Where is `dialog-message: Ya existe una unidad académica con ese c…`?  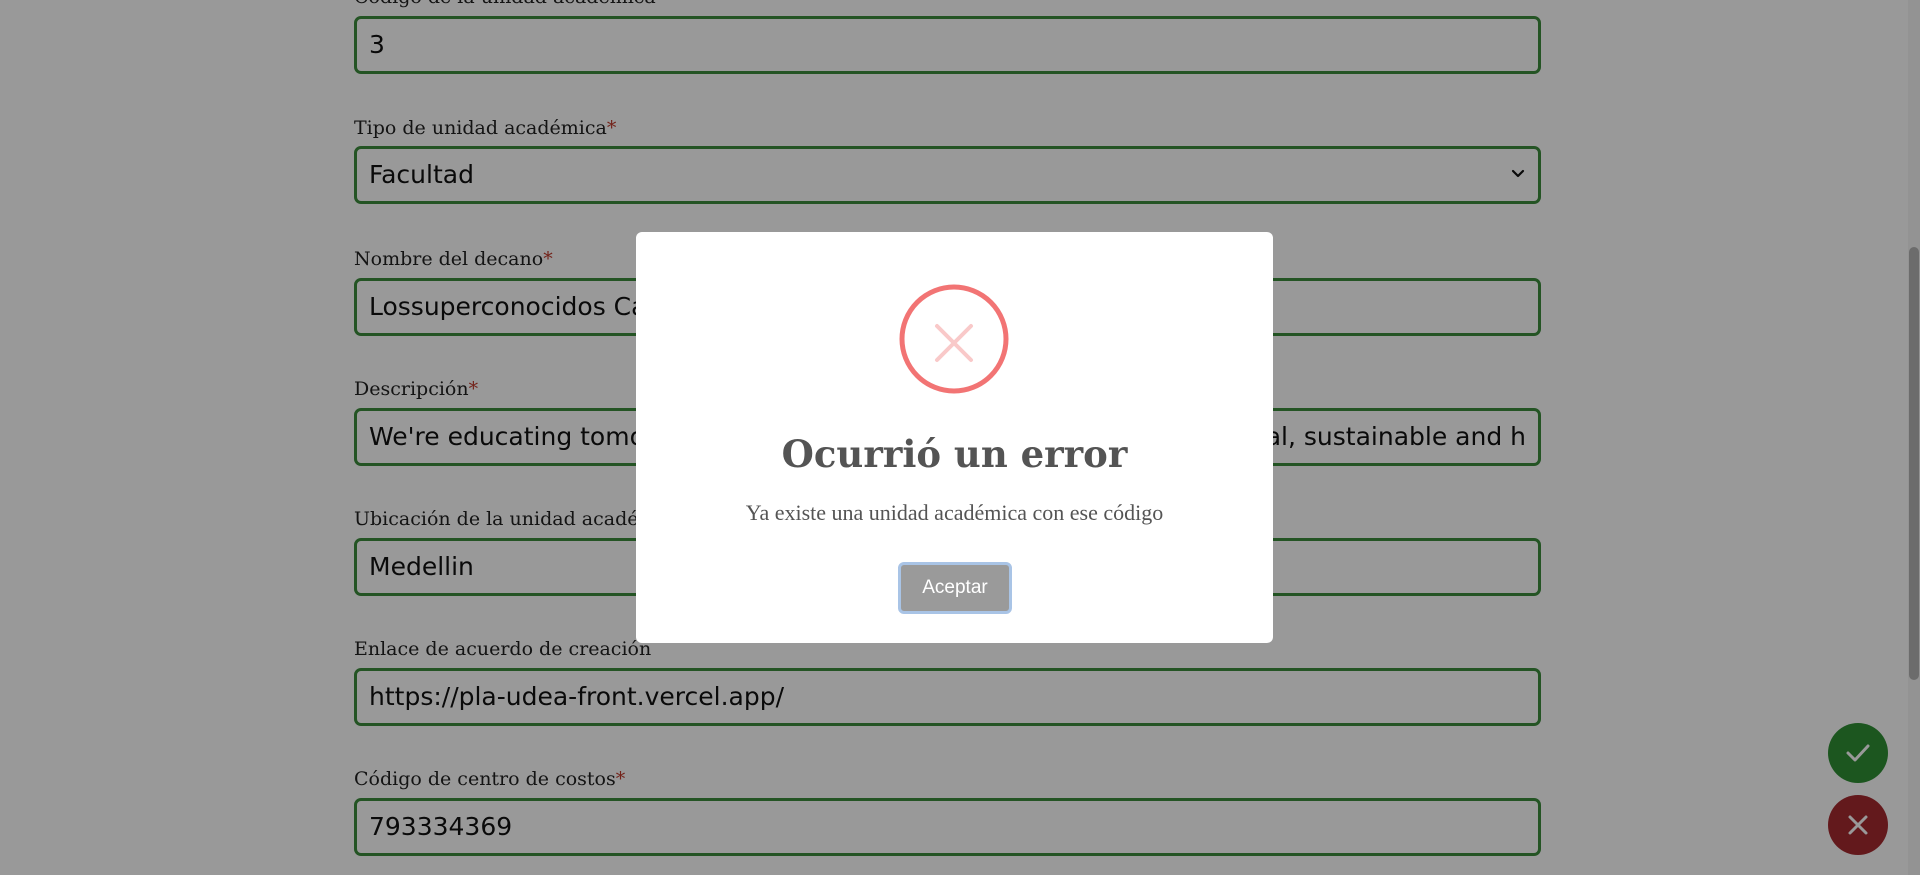 dialog-message: Ya existe una unidad académica con ese c… is located at coordinates (954, 512).